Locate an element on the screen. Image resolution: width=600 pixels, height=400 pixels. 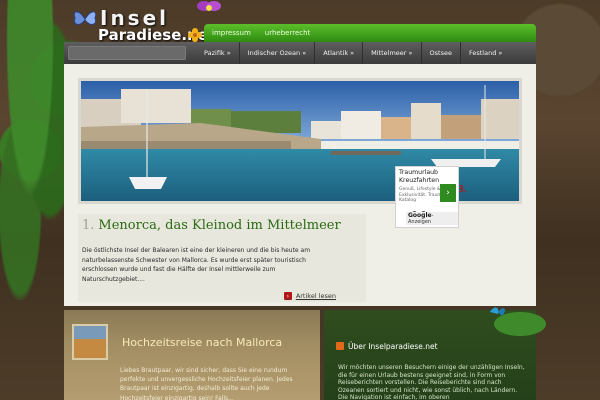
slide-3-link: 3. is located at coordinates (462, 190).